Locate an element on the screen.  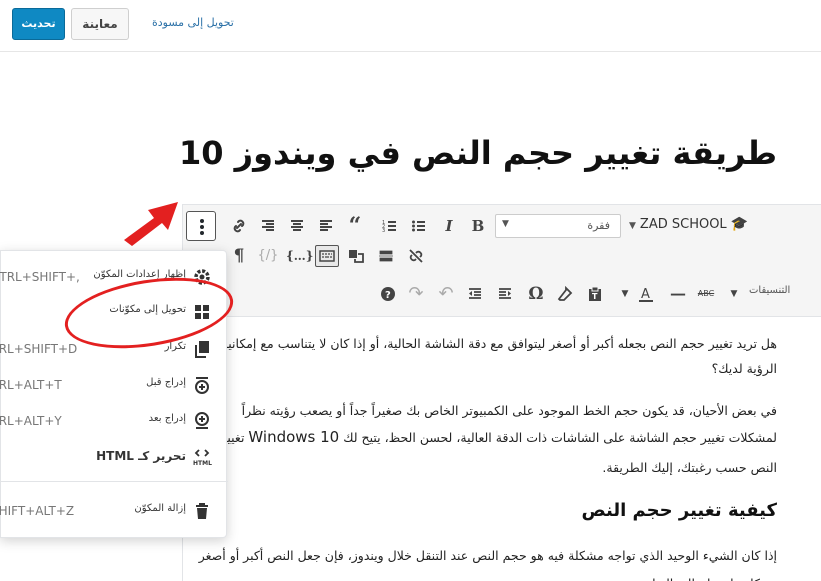
shortcut: CTRL+SHIFT+, is located at coordinates (40, 277).